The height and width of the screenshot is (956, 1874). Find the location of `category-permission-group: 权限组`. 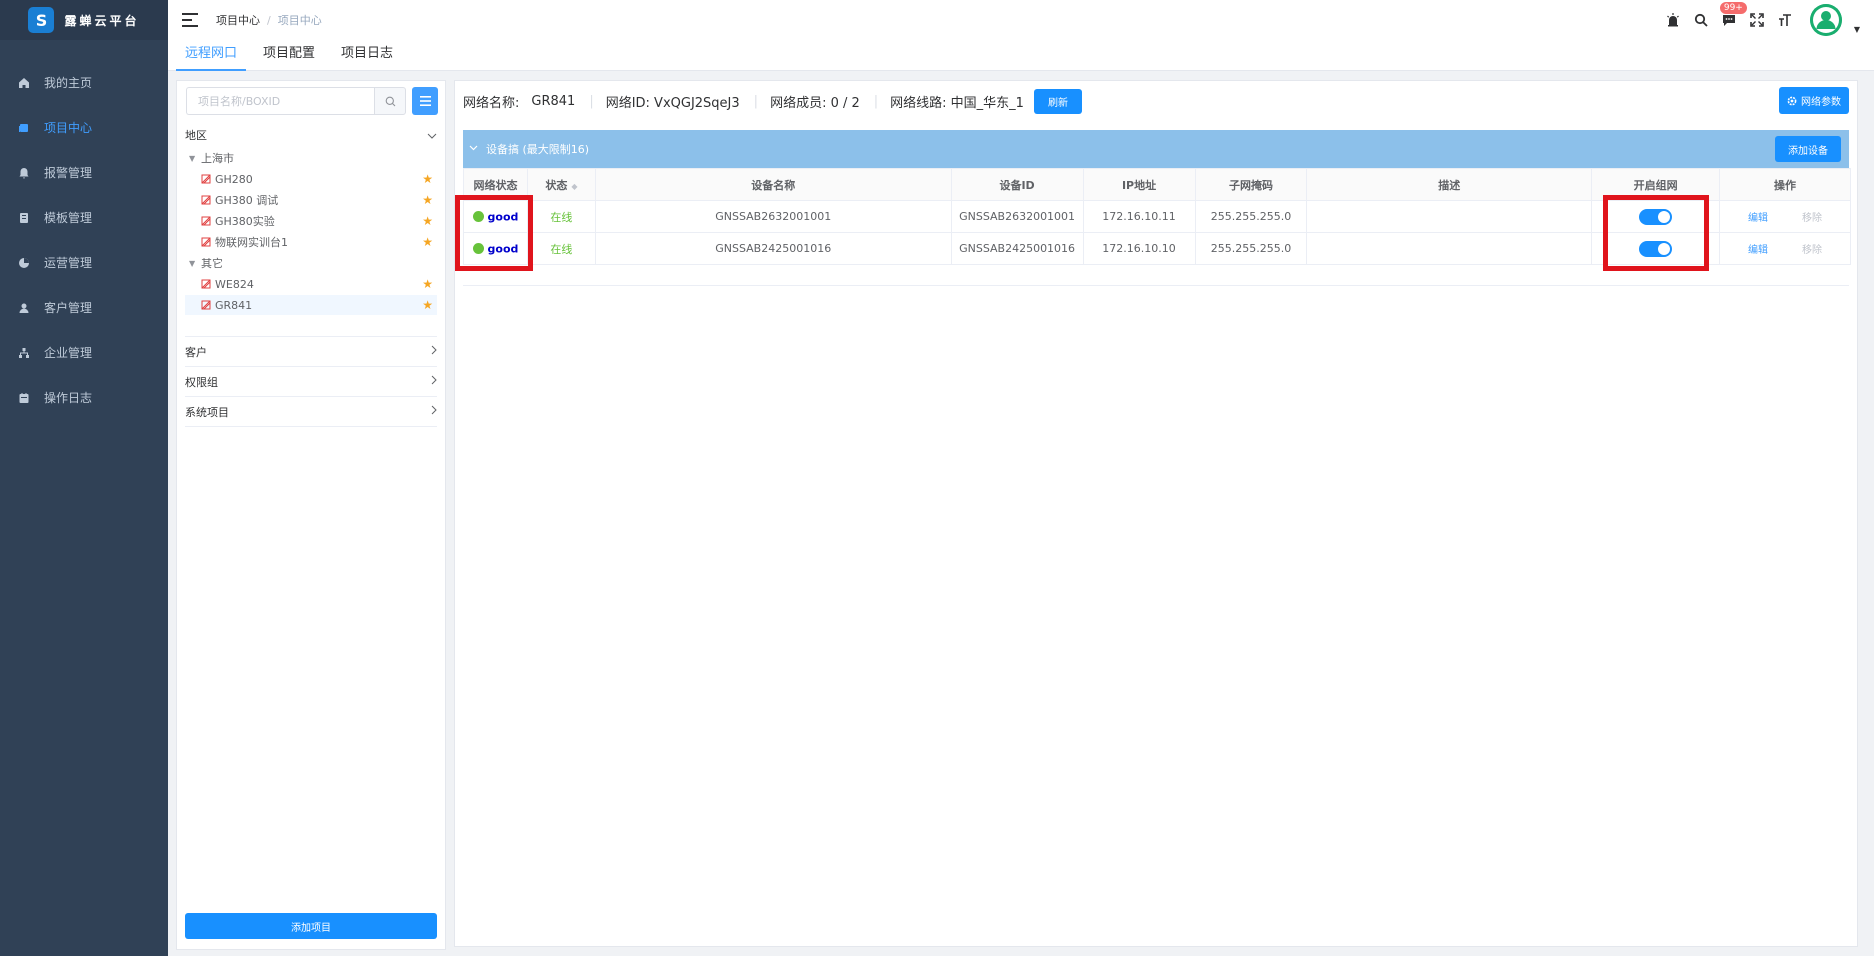

category-permission-group: 权限组 is located at coordinates (311, 382).